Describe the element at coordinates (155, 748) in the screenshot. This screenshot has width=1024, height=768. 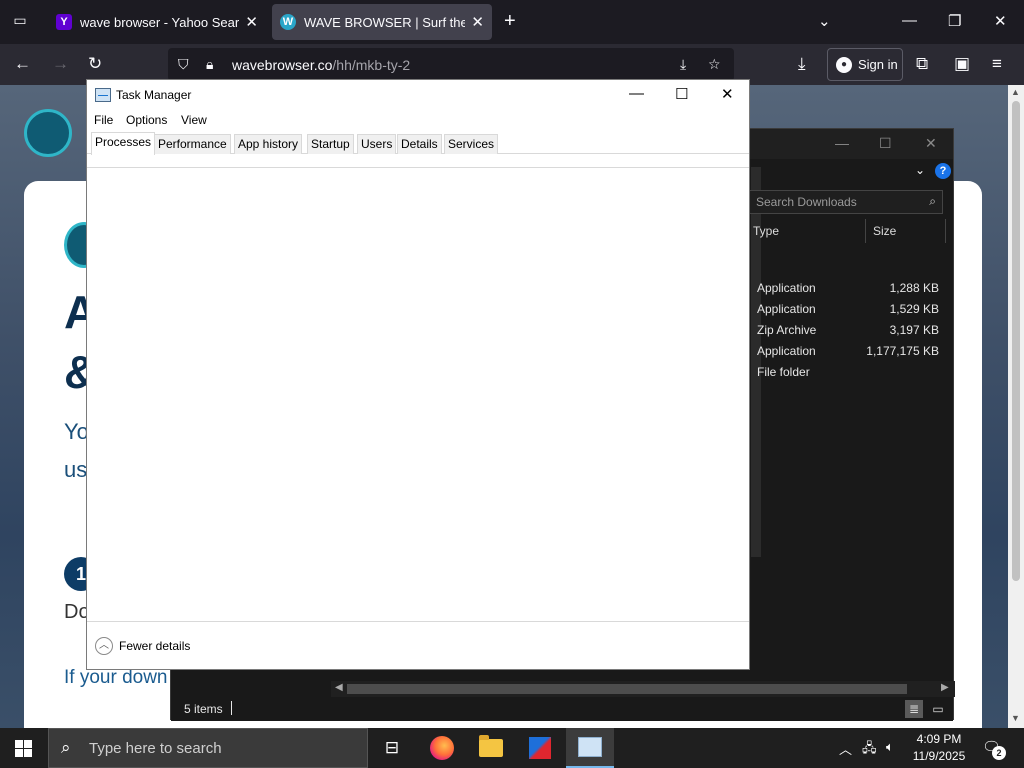
I see `search-placeholder: Type here to search` at that location.